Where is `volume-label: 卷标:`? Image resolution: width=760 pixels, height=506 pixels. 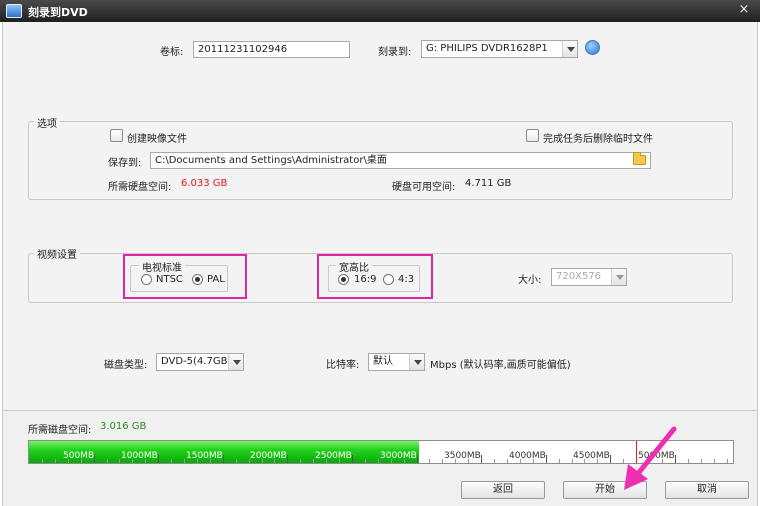 volume-label: 卷标: is located at coordinates (172, 52).